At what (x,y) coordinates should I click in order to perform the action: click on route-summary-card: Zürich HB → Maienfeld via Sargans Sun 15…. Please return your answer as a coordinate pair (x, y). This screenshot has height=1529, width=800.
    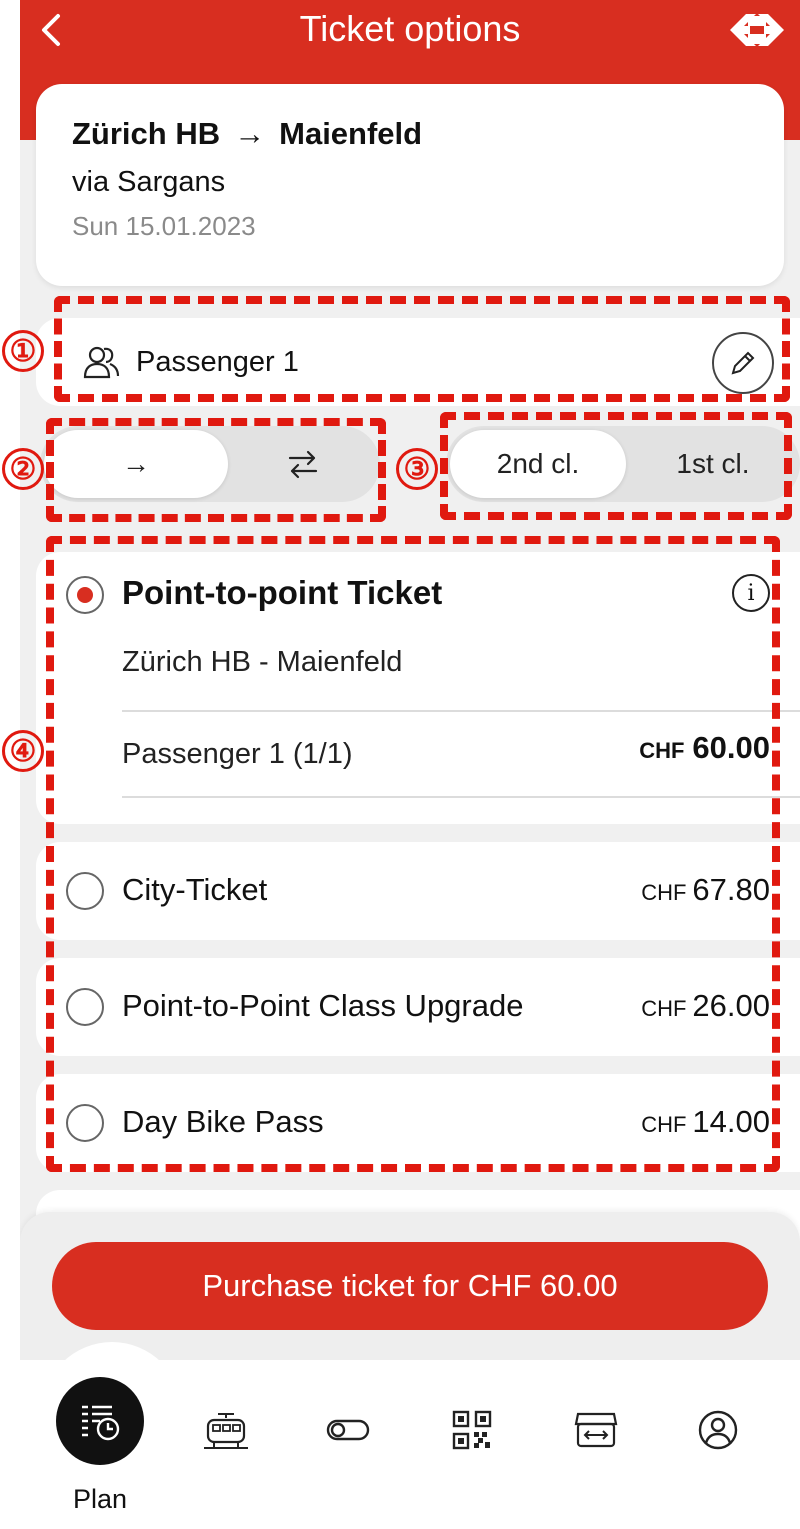
    Looking at the image, I should click on (410, 185).